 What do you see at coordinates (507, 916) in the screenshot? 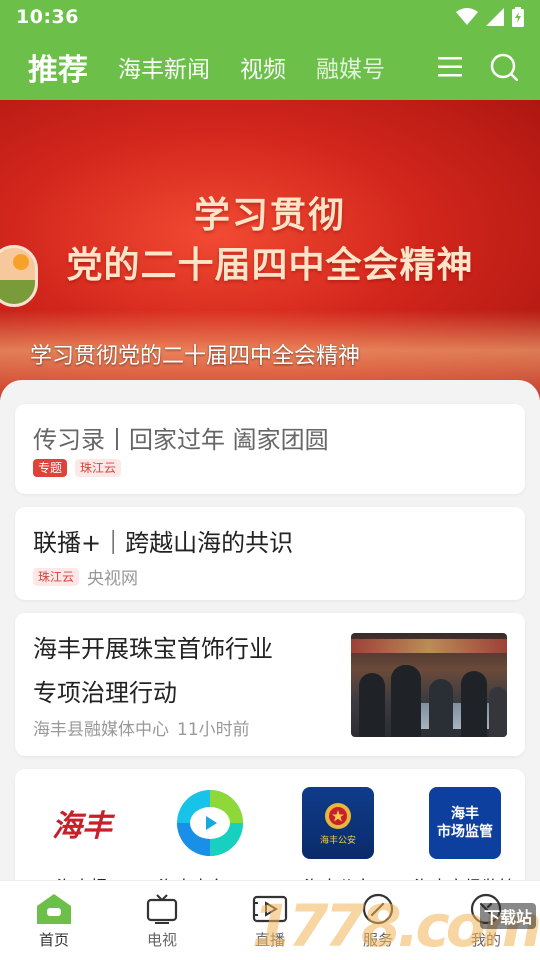
I see `site-watermark-badge: 下载站` at bounding box center [507, 916].